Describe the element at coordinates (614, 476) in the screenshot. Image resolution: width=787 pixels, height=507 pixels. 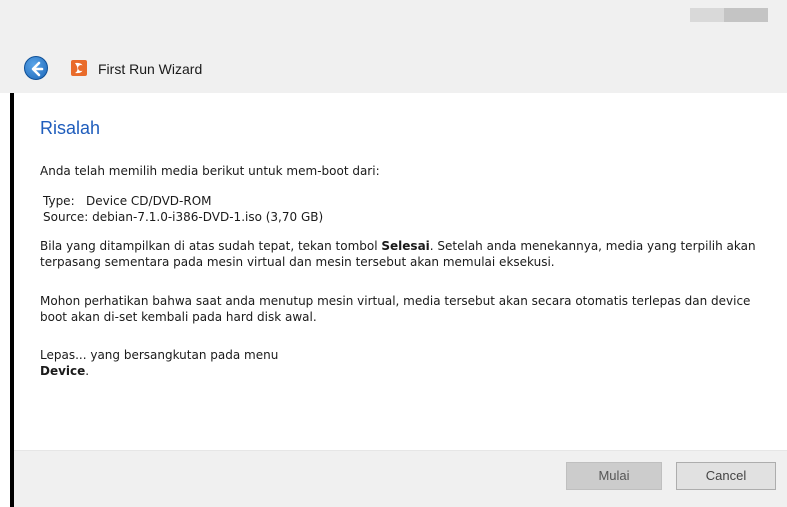
I see `start-button: Mulai` at that location.